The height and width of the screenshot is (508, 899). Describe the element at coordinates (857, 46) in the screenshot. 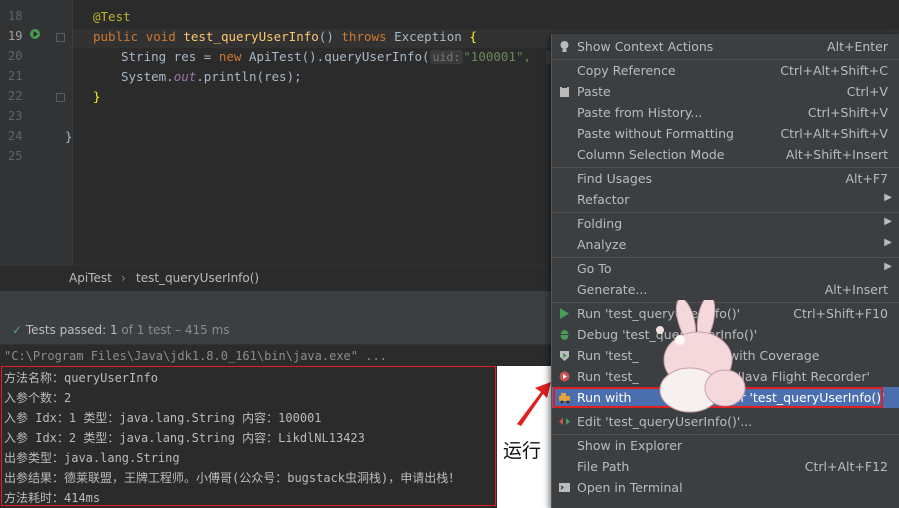

I see `menu-item-shortcut: Alt+Enter` at that location.